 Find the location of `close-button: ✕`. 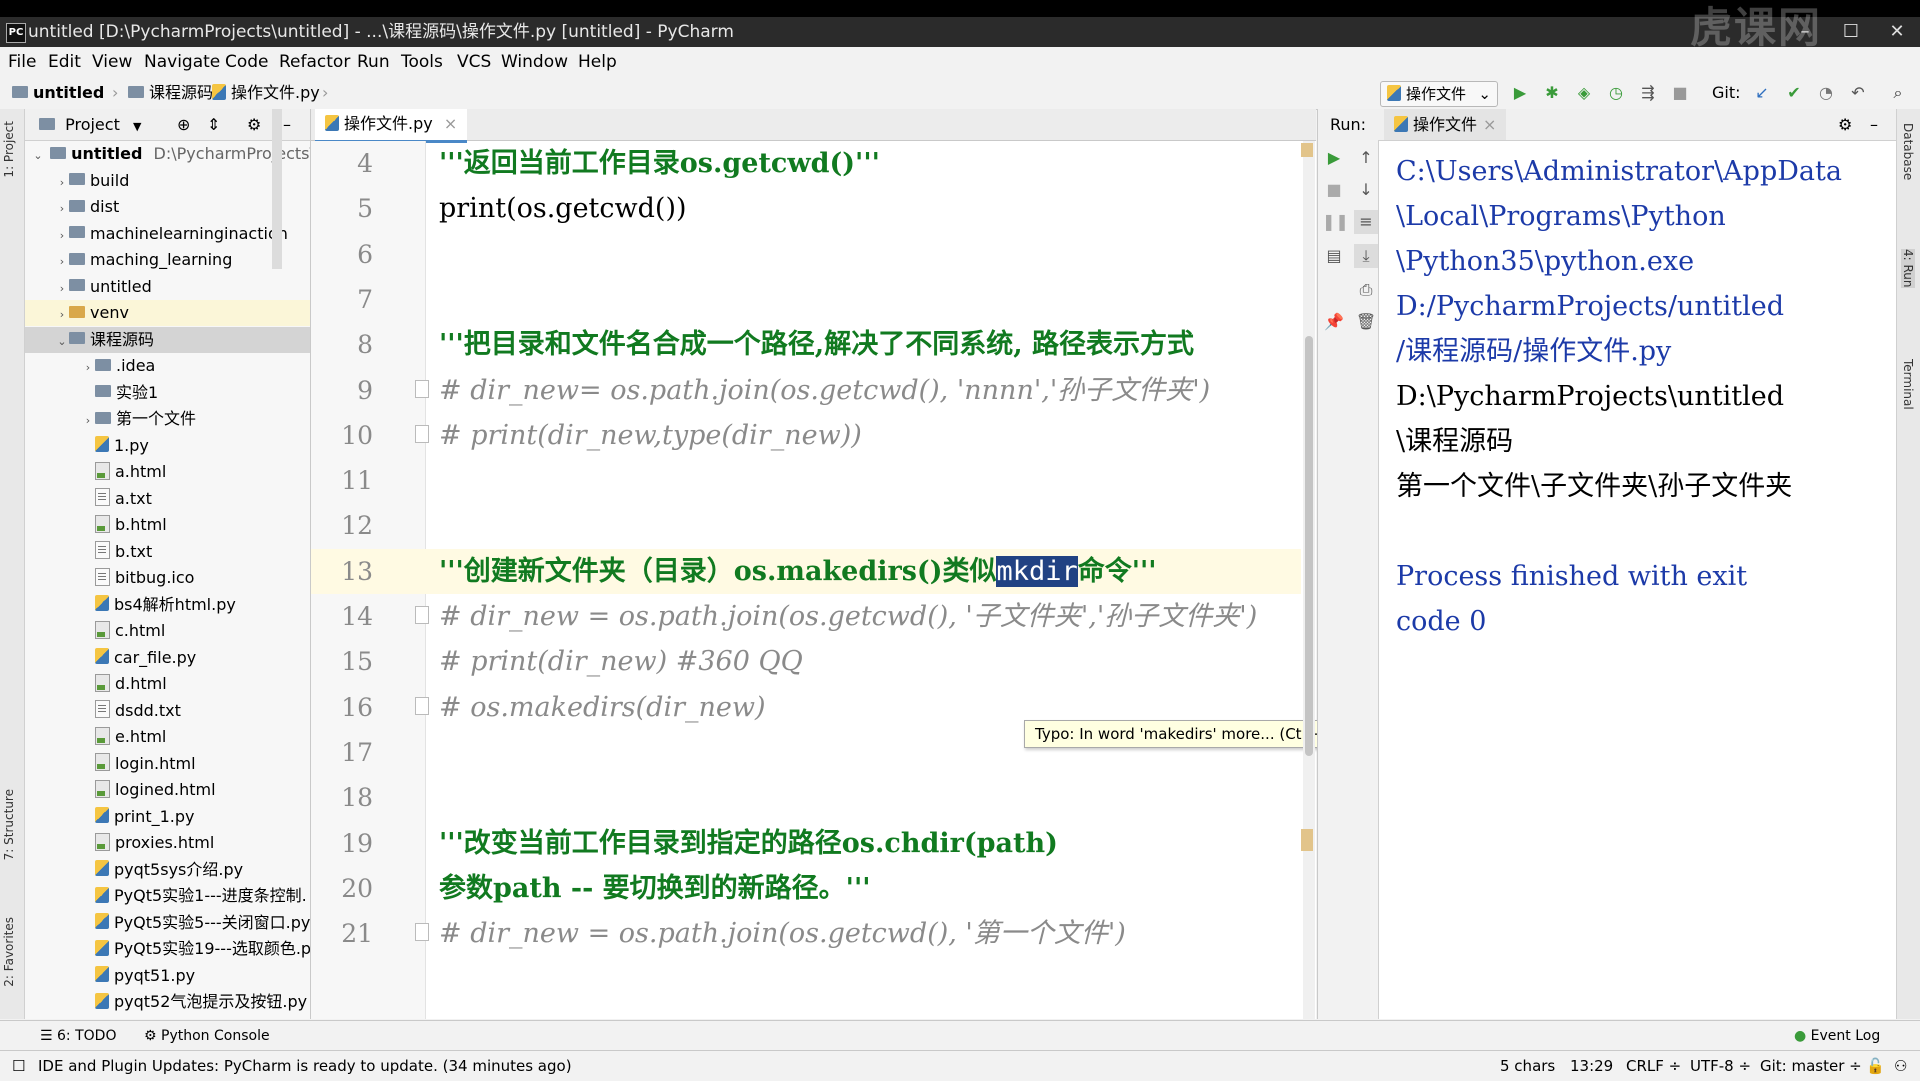

close-button: ✕ is located at coordinates (1897, 32).